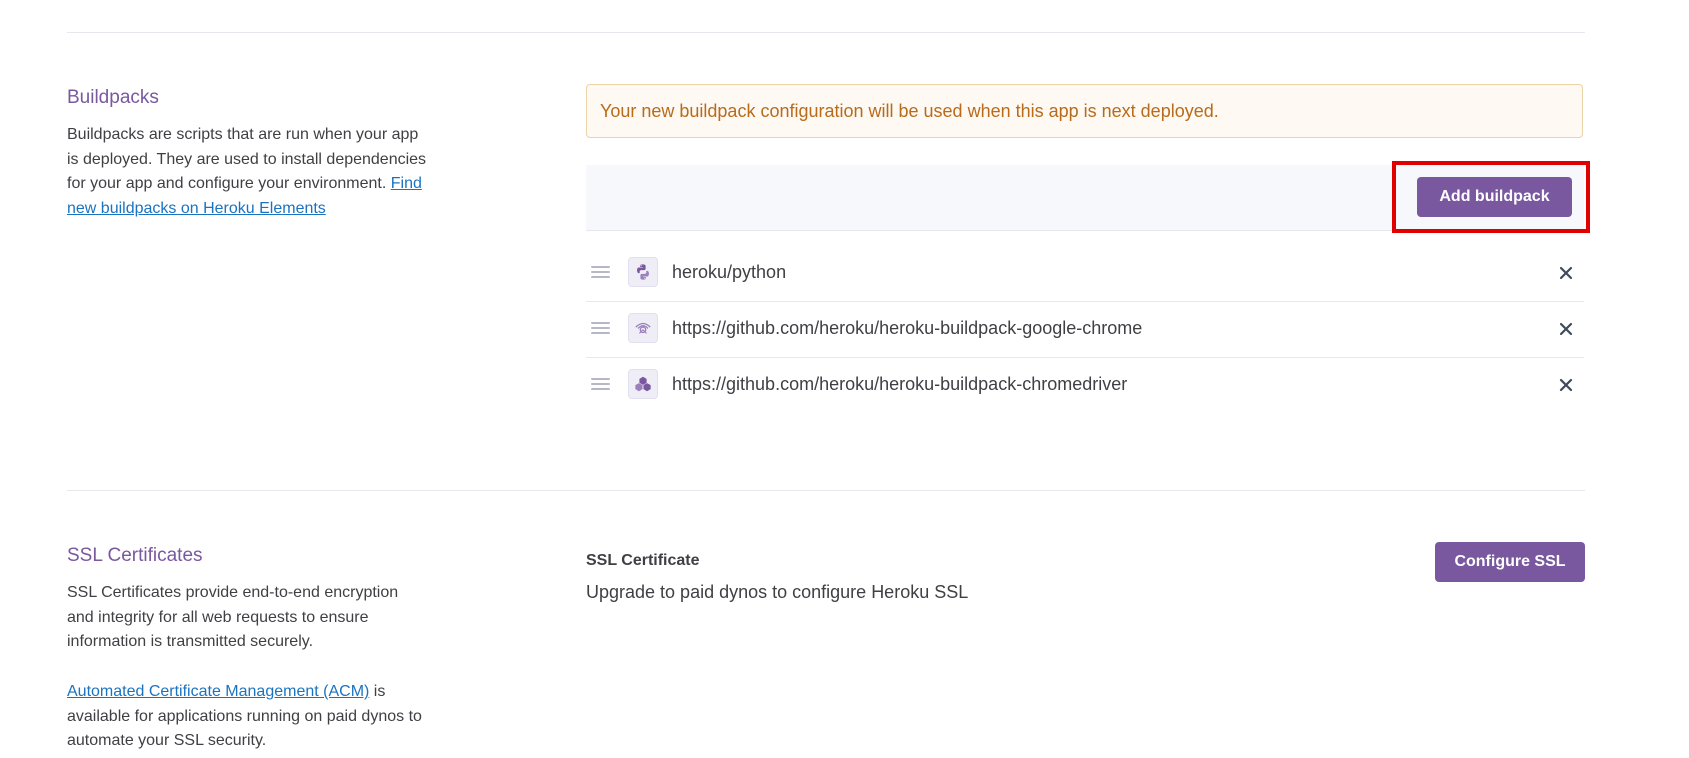 The width and height of the screenshot is (1689, 758). Describe the element at coordinates (135, 555) in the screenshot. I see `ssl-title: SSL Certificates` at that location.